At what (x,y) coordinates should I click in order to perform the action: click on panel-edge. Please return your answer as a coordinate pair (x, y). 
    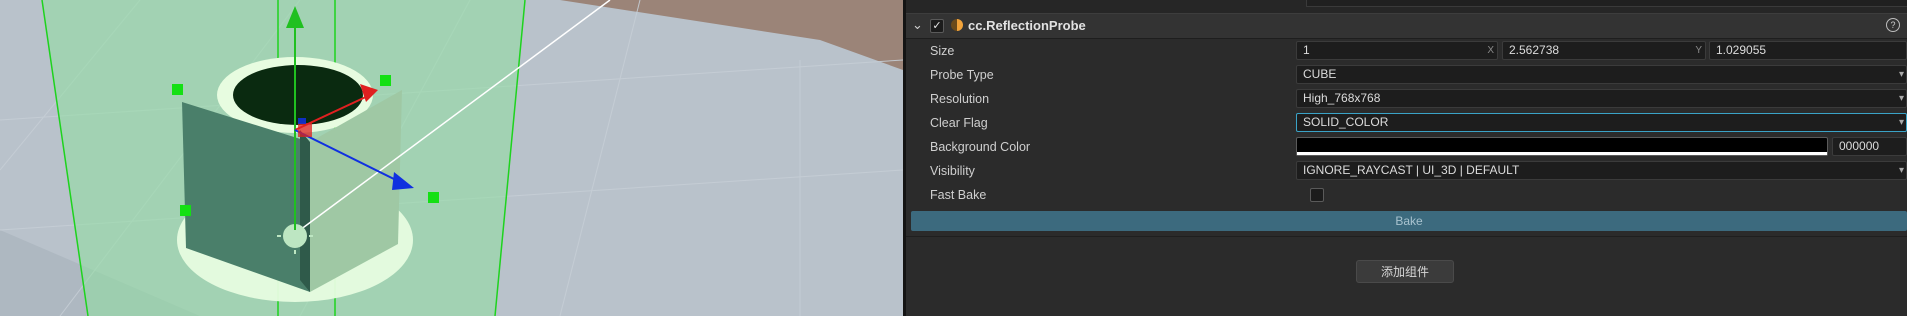
    Looking at the image, I should click on (305, 211).